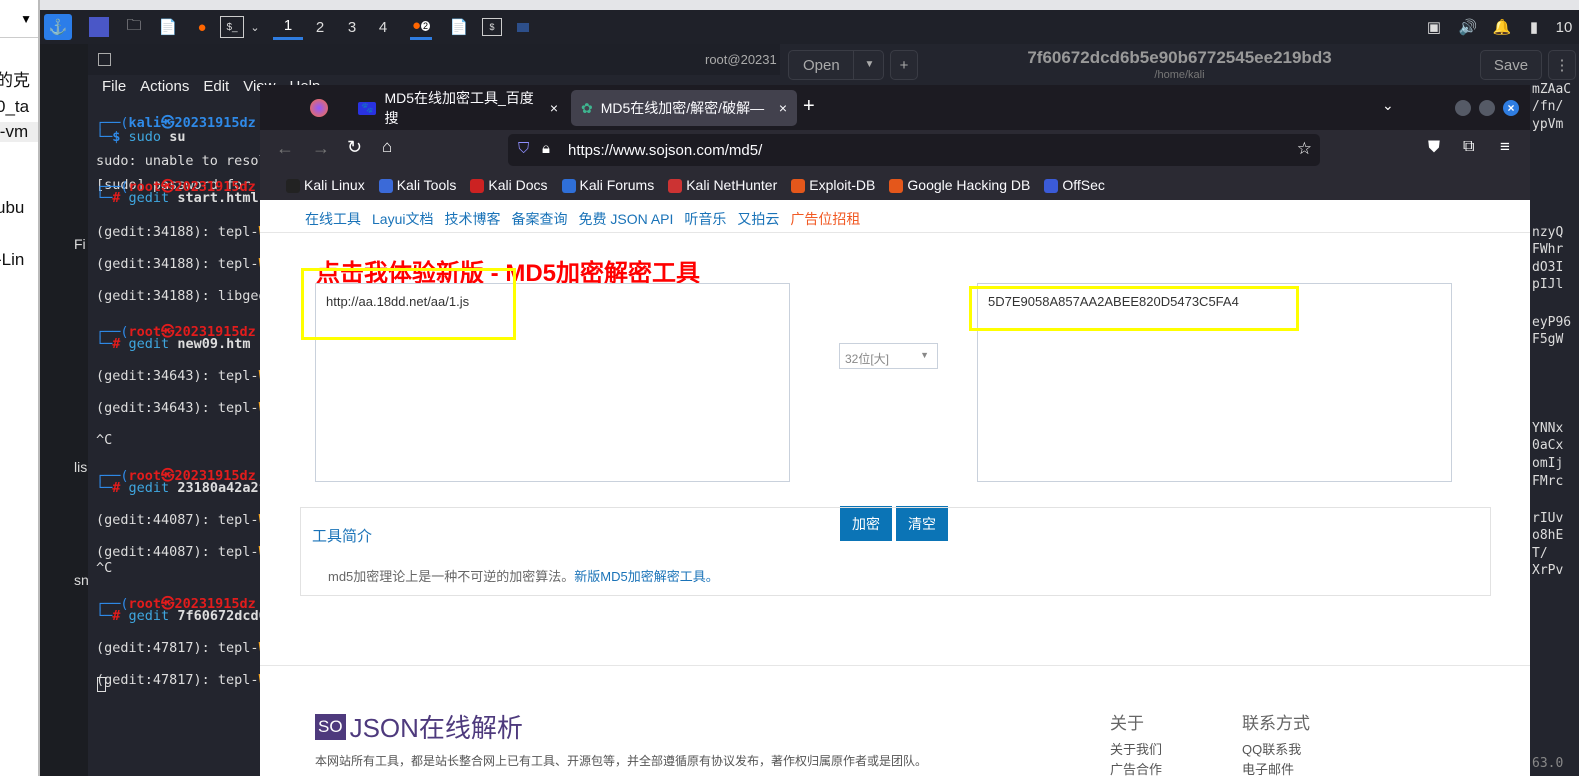  I want to click on hamburger-menu-icon: ≡, so click(1505, 147).